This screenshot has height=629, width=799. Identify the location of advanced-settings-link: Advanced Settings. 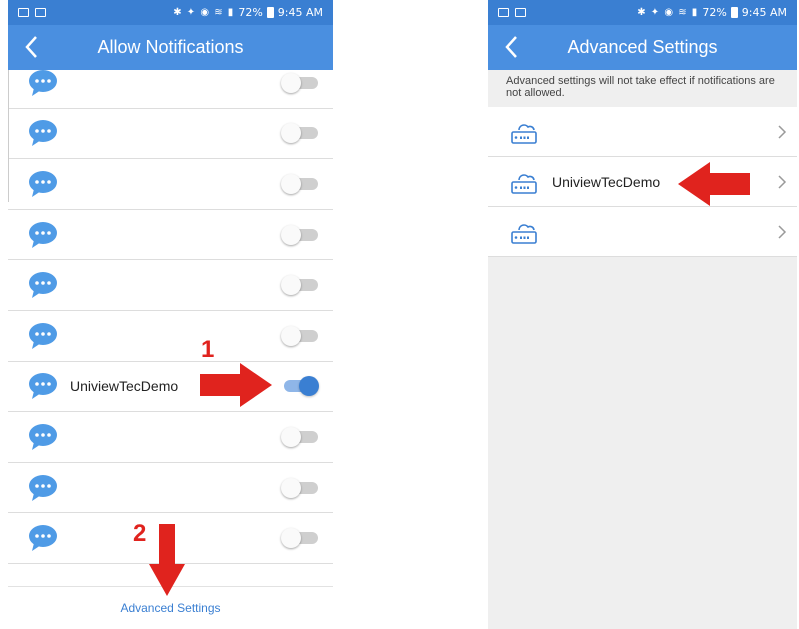
(170, 608).